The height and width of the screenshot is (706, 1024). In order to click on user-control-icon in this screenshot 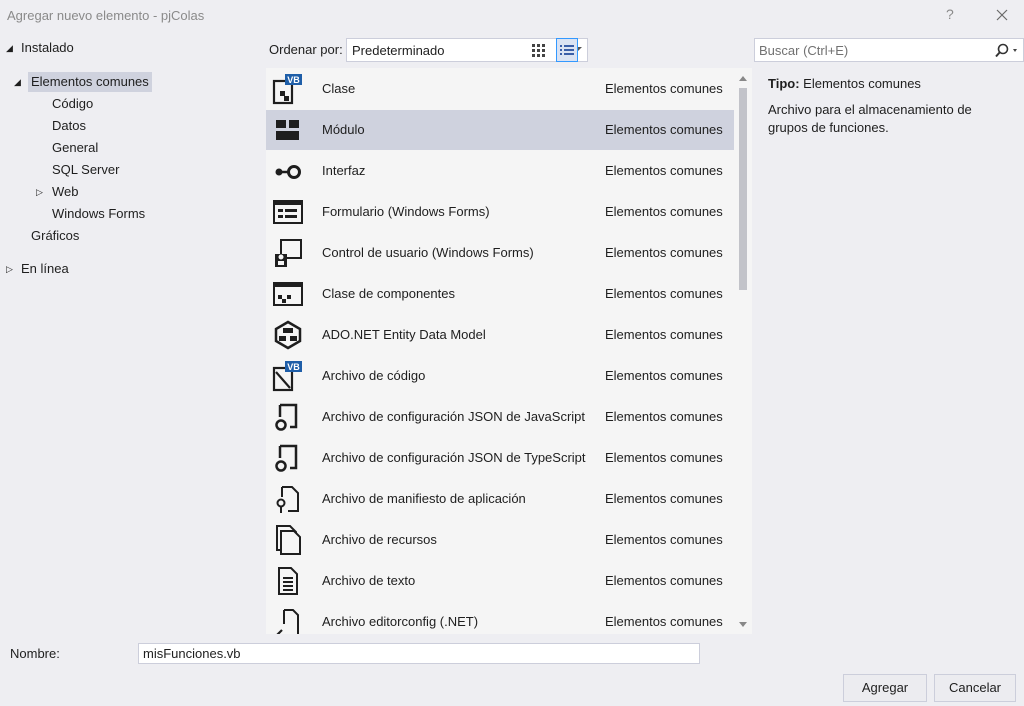, I will do `click(288, 253)`.